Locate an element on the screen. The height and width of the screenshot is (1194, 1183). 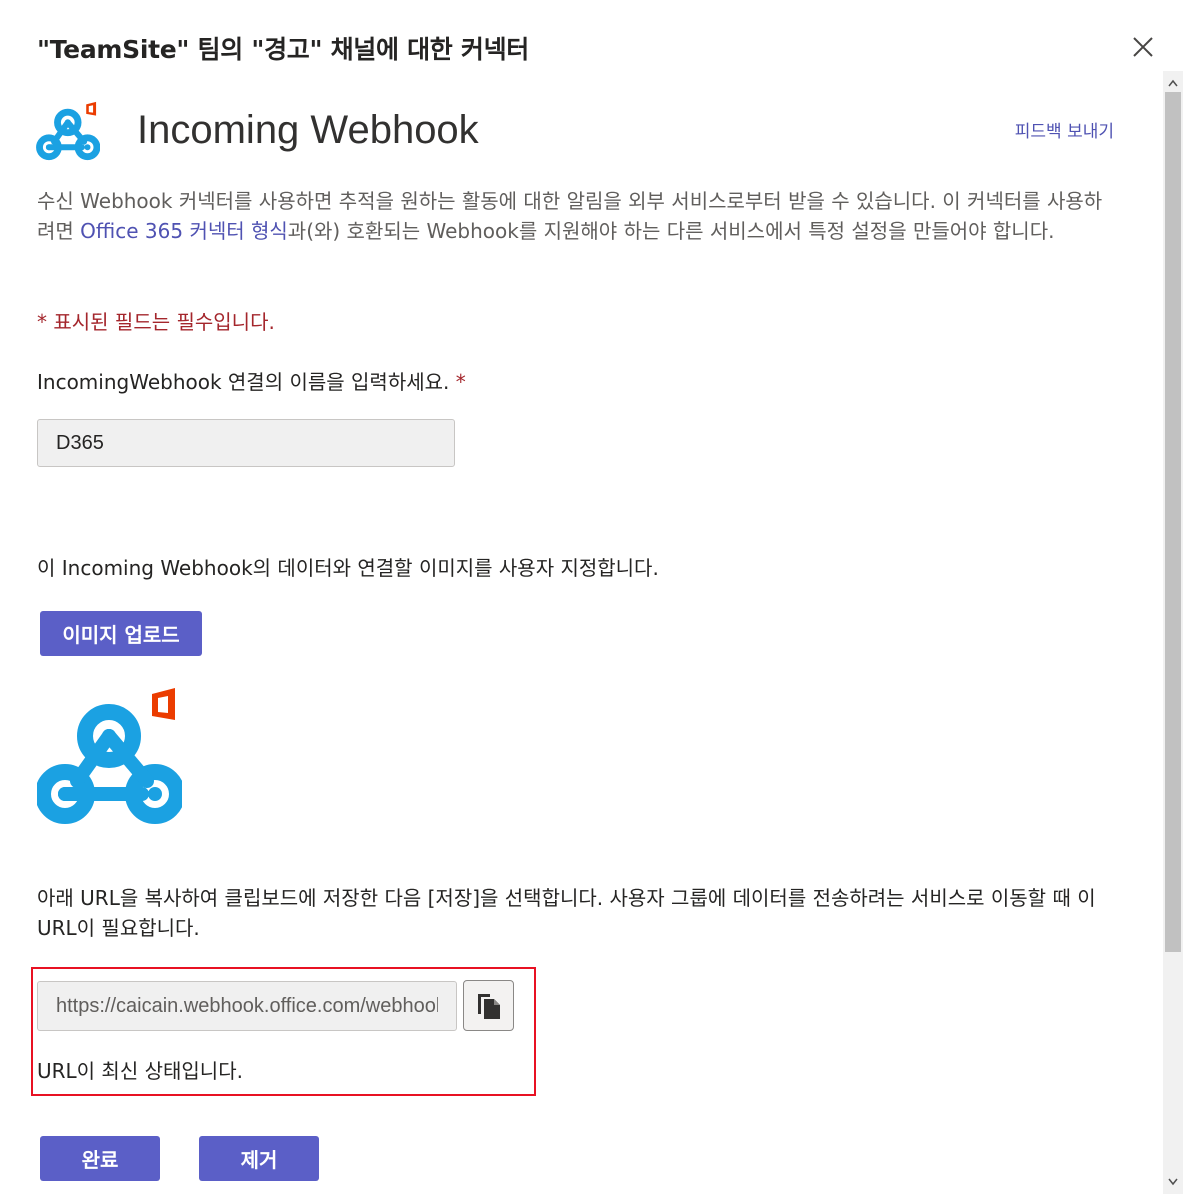
close-button is located at coordinates (1144, 46).